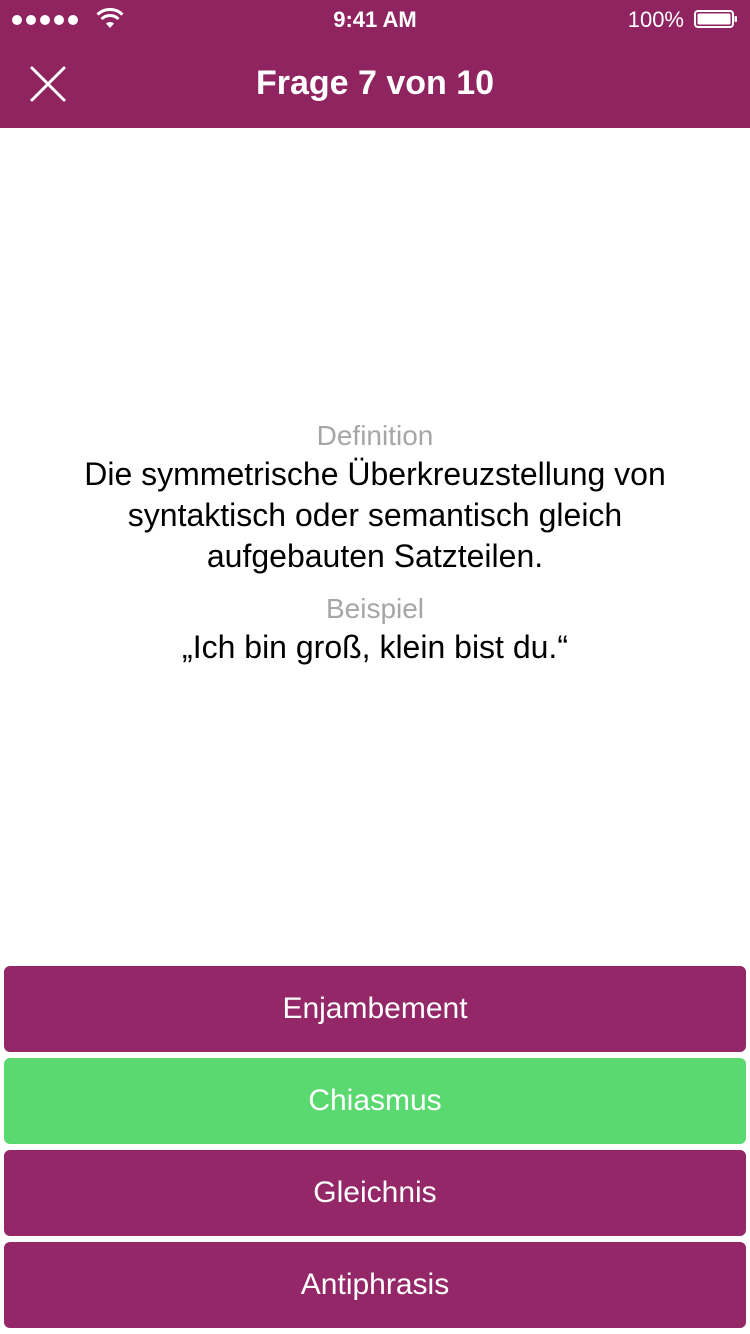 The width and height of the screenshot is (750, 1334). Describe the element at coordinates (375, 1193) in the screenshot. I see `answer-button-gleichnis: Gleichnis` at that location.